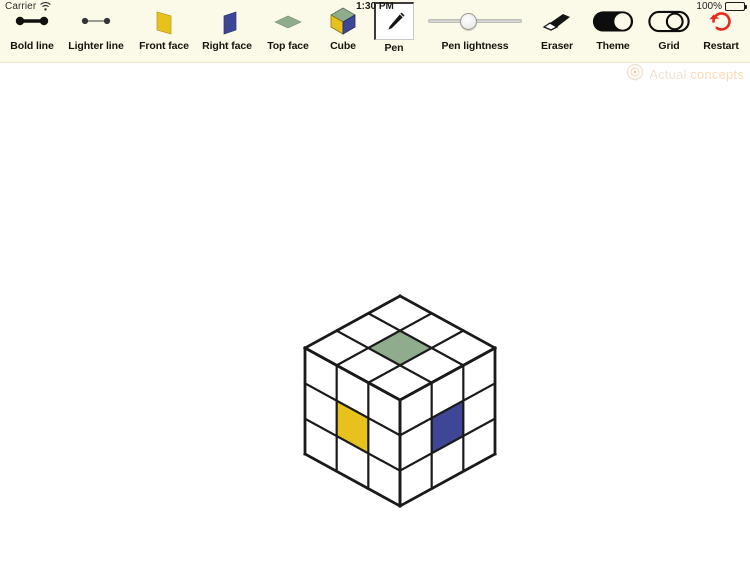 The image size is (750, 563). Describe the element at coordinates (468, 21) in the screenshot. I see `slider-thumb` at that location.